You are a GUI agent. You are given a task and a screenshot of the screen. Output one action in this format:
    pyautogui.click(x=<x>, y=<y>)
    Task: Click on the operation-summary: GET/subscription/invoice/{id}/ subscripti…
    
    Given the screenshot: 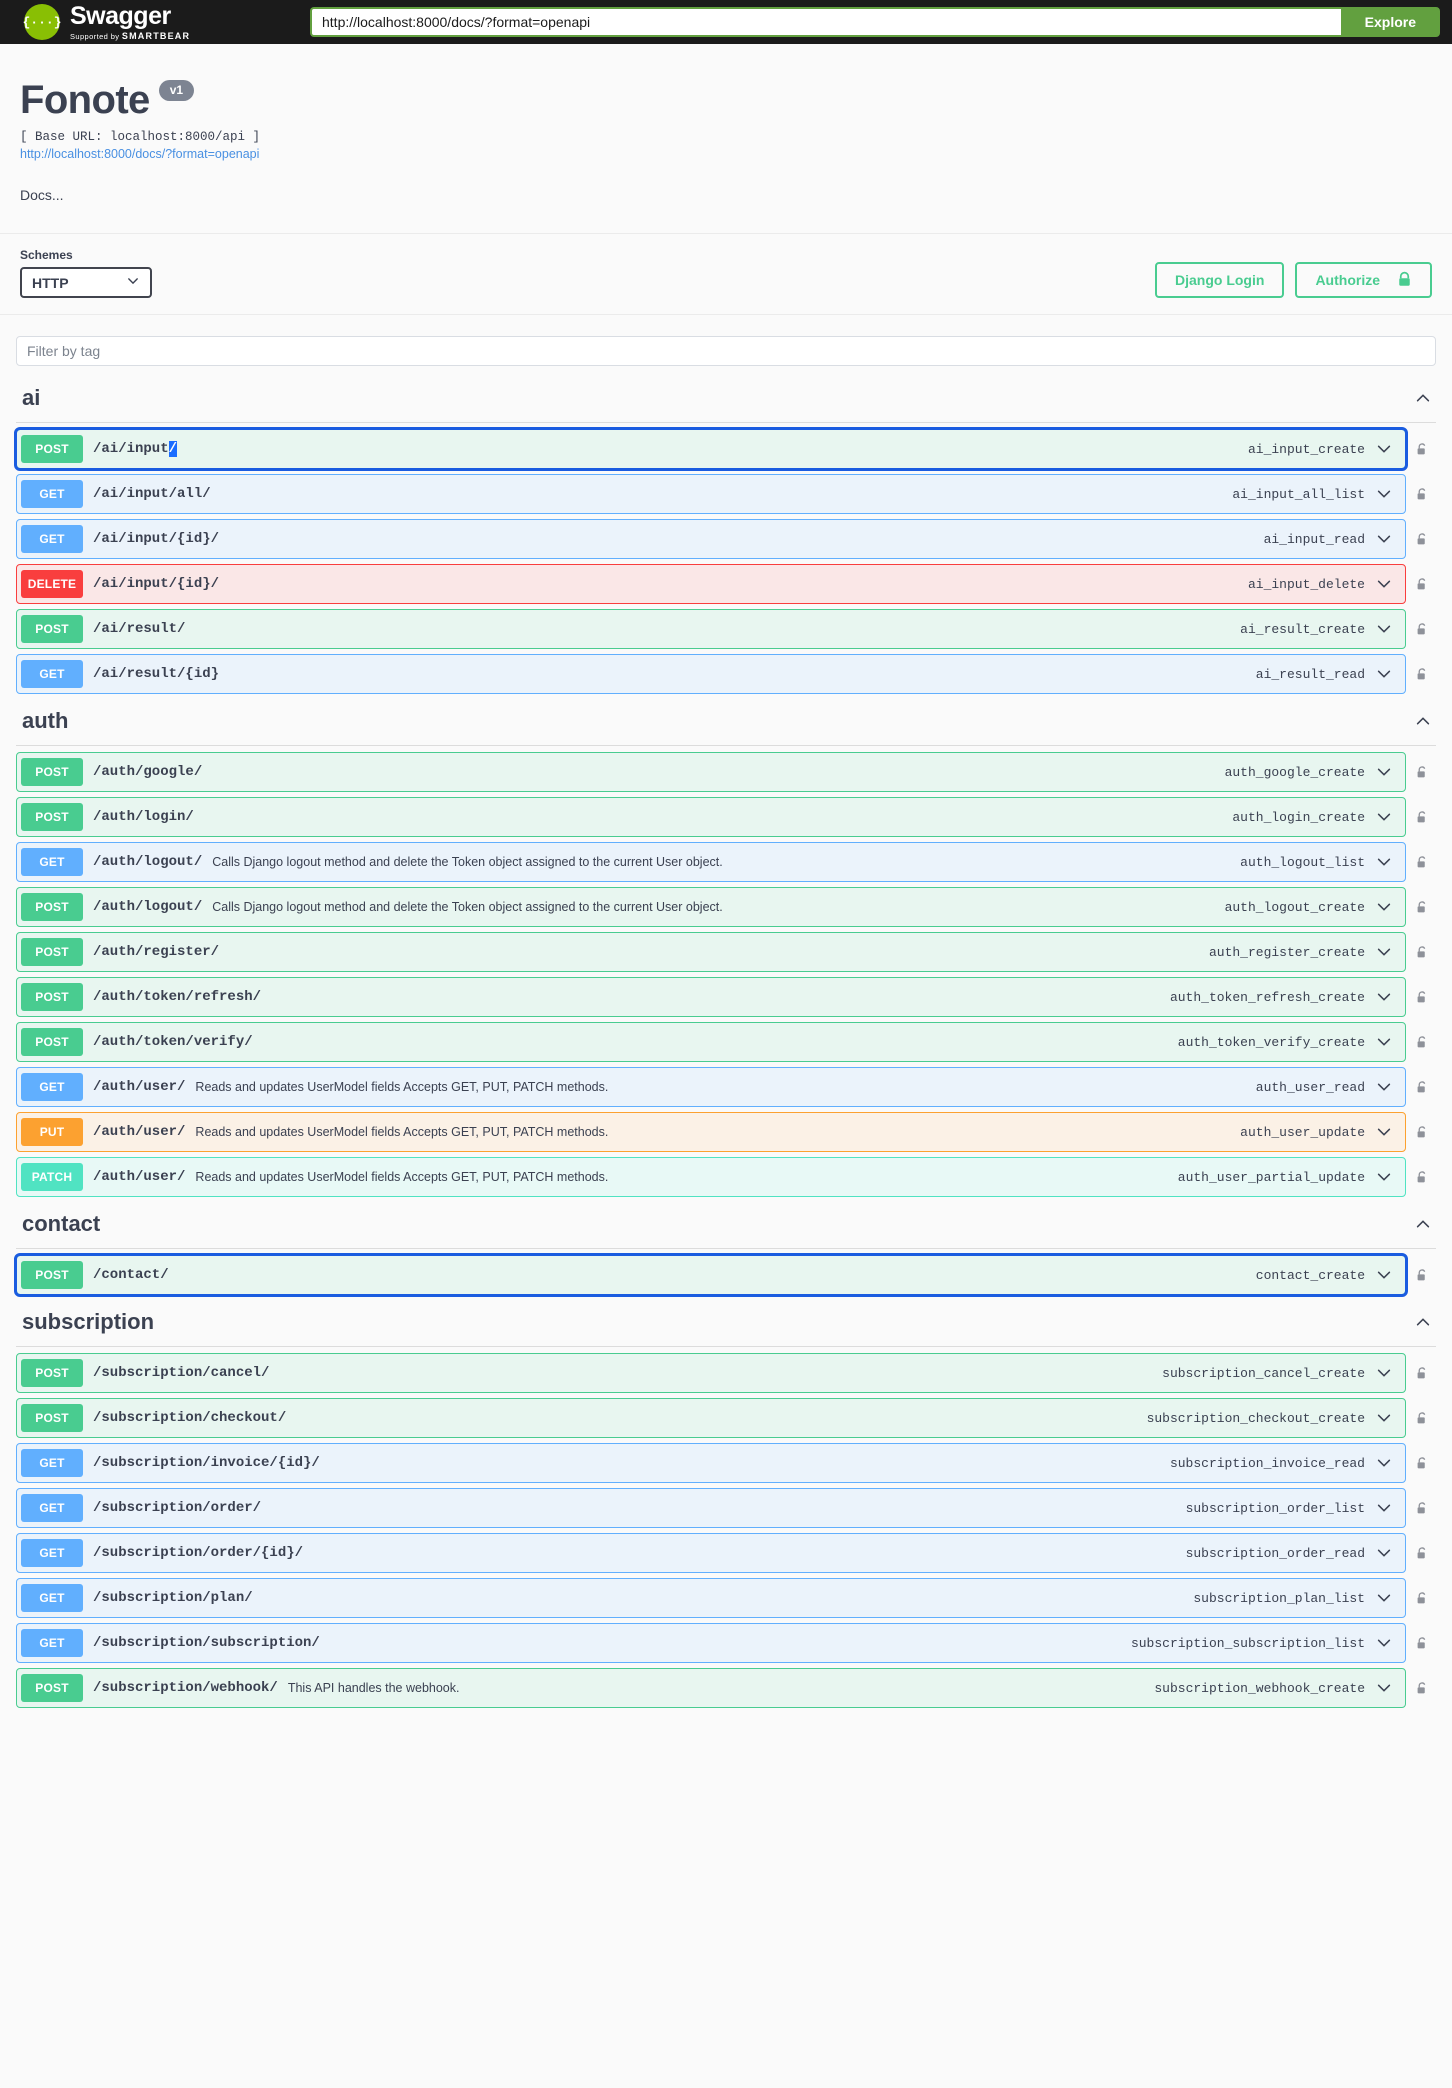 What is the action you would take?
    pyautogui.click(x=711, y=1463)
    